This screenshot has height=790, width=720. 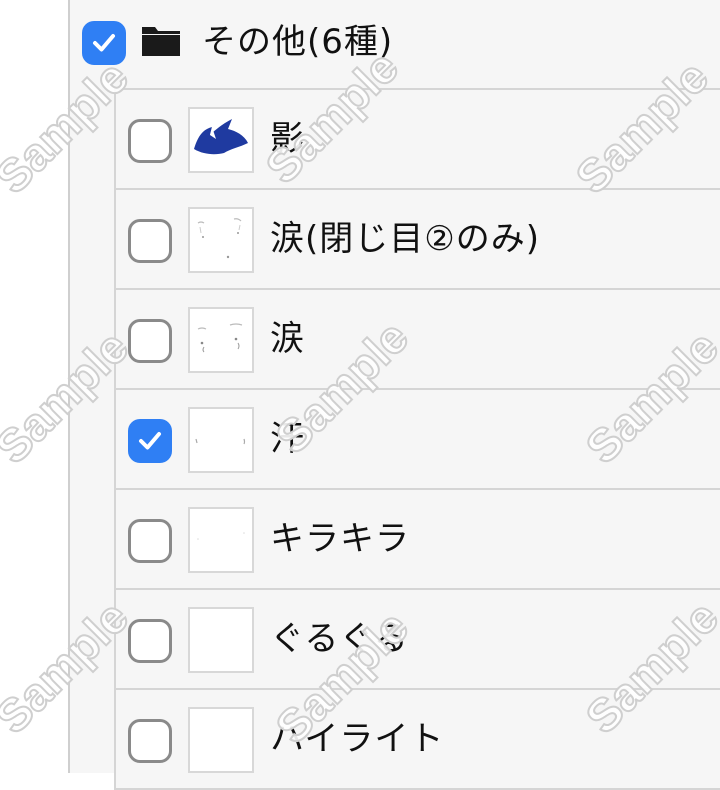 What do you see at coordinates (221, 440) in the screenshot?
I see `layer-thumbnail-sweat` at bounding box center [221, 440].